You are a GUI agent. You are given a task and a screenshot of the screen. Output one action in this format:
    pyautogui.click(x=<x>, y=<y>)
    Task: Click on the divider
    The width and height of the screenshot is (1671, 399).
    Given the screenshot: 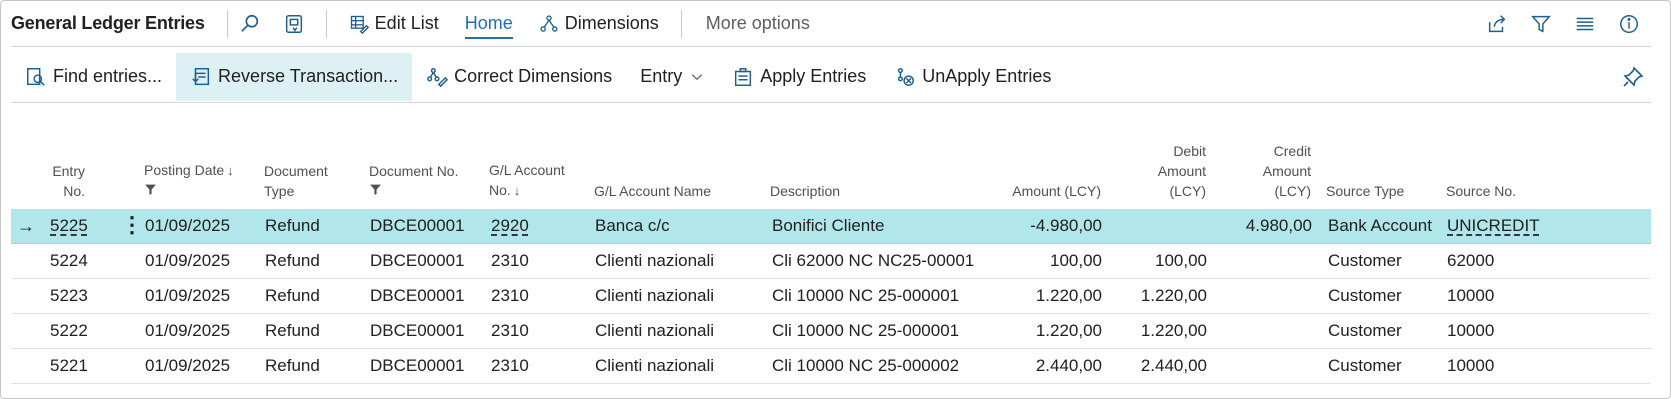 What is the action you would take?
    pyautogui.click(x=326, y=23)
    